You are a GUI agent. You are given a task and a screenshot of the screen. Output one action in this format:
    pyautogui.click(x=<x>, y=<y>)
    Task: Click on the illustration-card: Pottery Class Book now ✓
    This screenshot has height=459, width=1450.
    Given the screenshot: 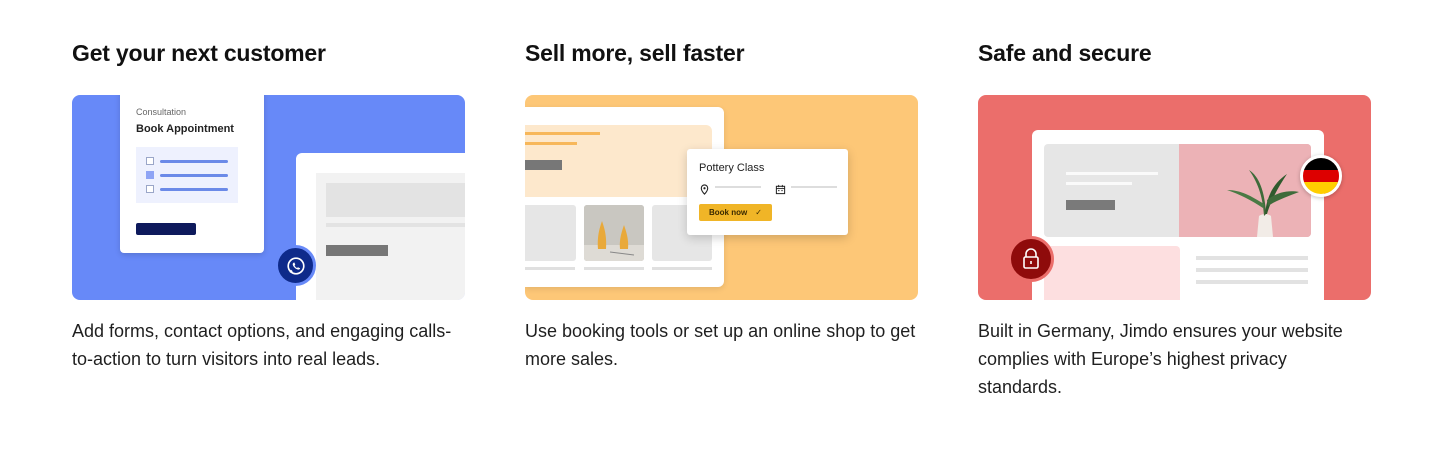 What is the action you would take?
    pyautogui.click(x=721, y=197)
    